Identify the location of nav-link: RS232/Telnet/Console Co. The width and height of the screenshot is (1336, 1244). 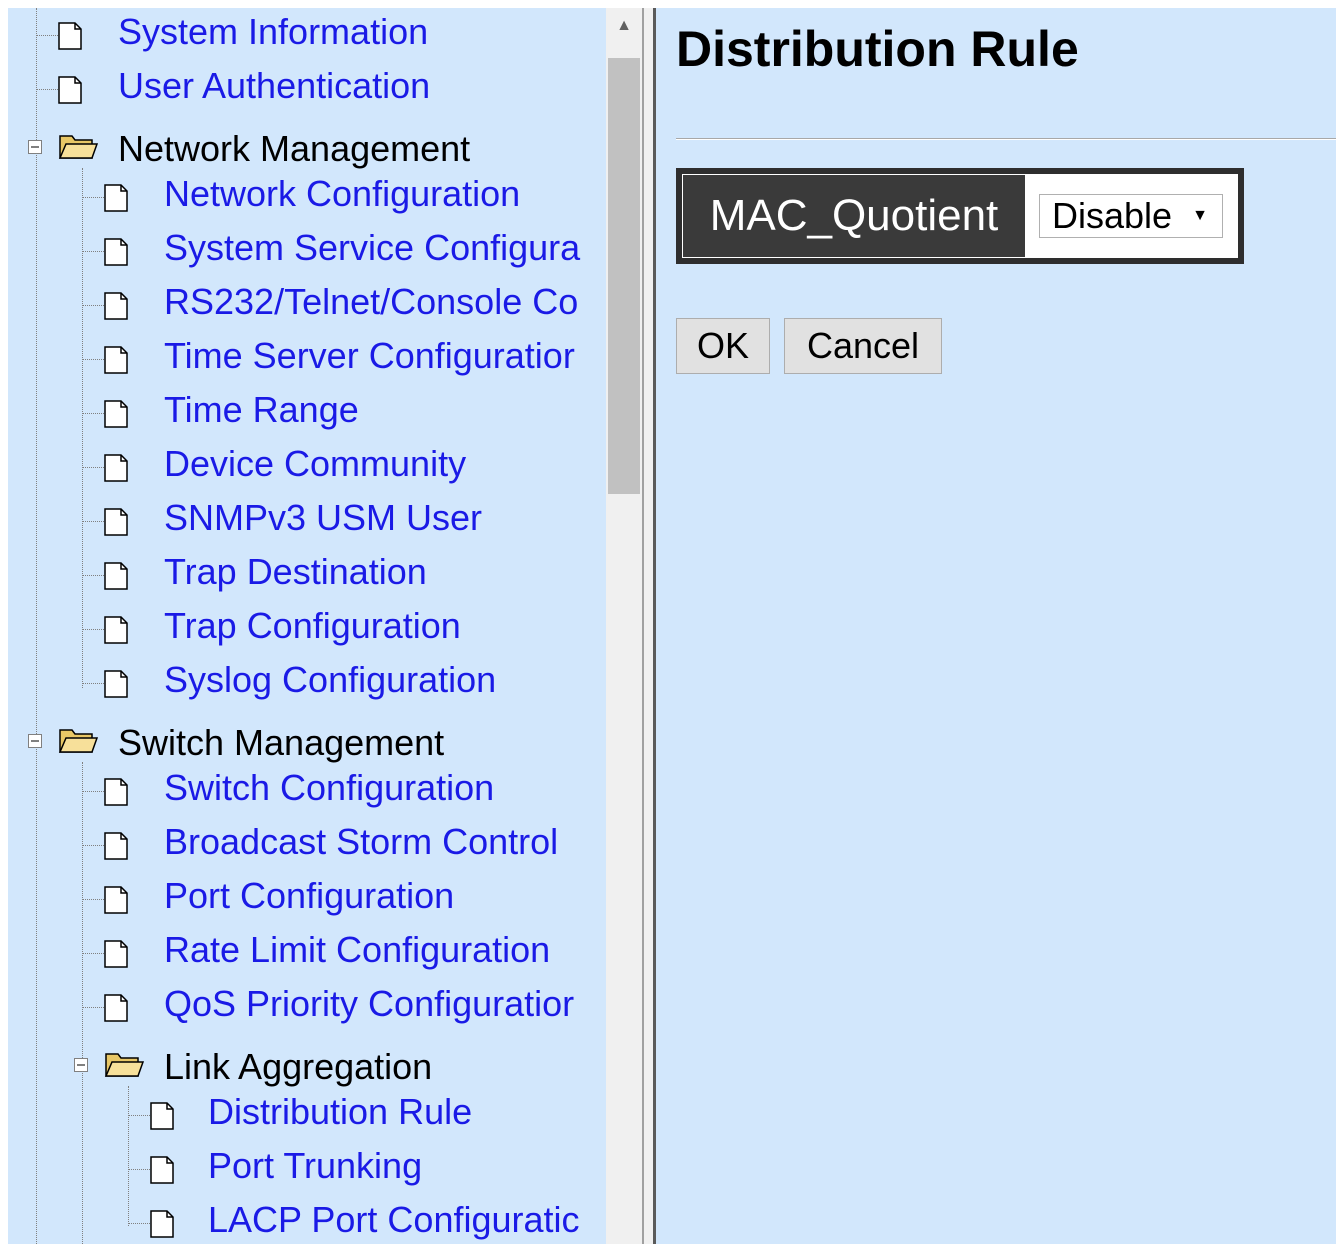
(371, 302).